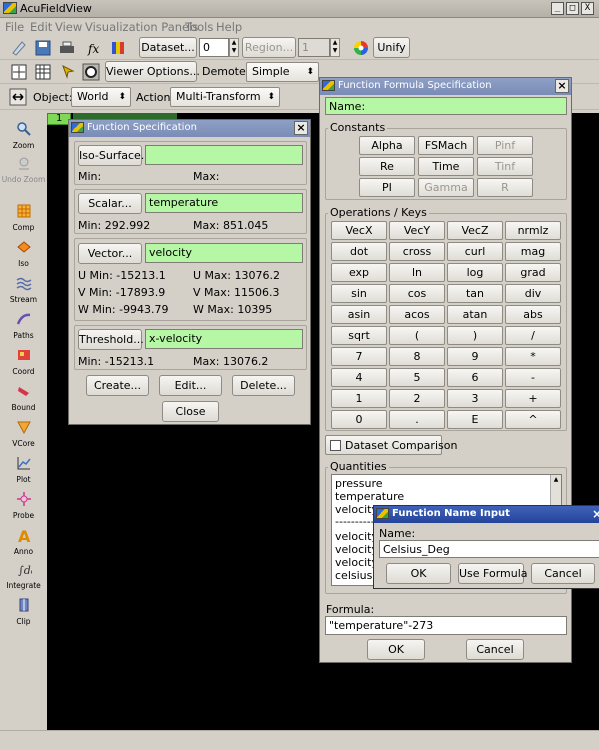  What do you see at coordinates (23, 505) in the screenshot?
I see `palette-probe: Probe` at bounding box center [23, 505].